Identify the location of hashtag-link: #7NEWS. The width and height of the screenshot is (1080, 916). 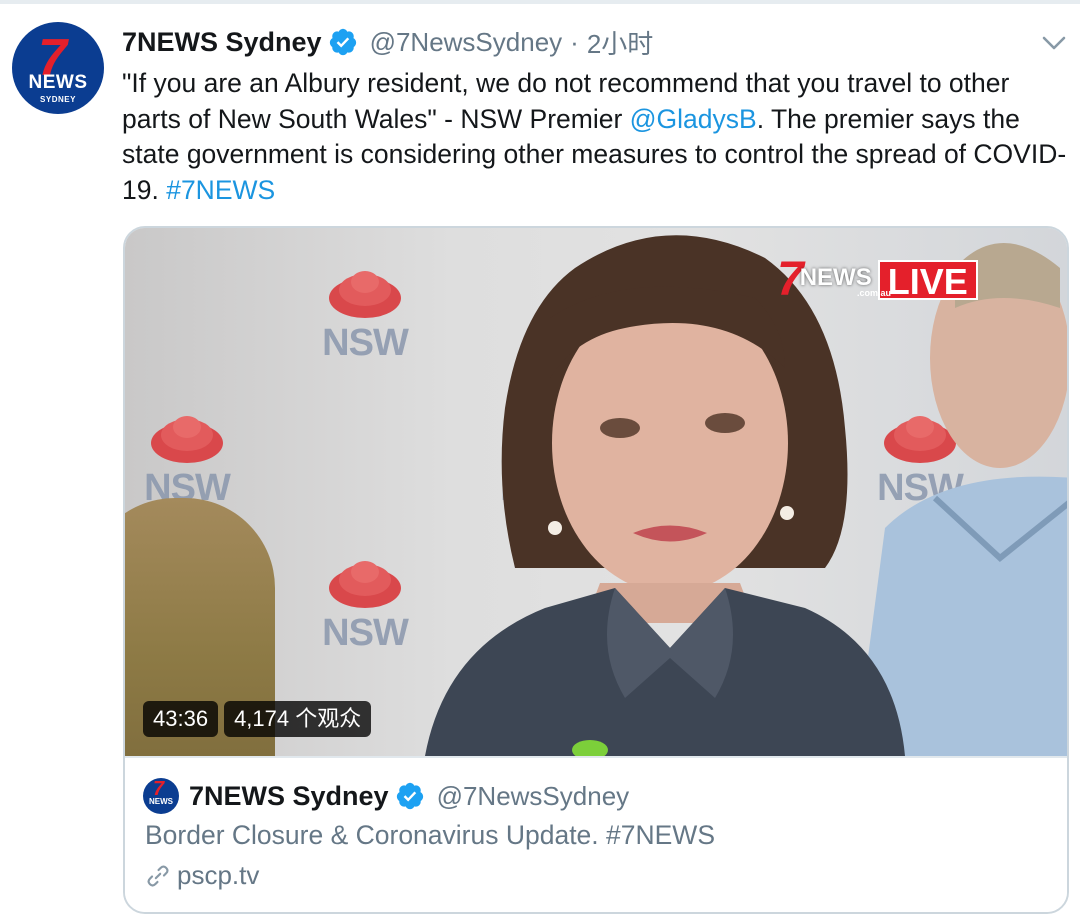
(220, 190).